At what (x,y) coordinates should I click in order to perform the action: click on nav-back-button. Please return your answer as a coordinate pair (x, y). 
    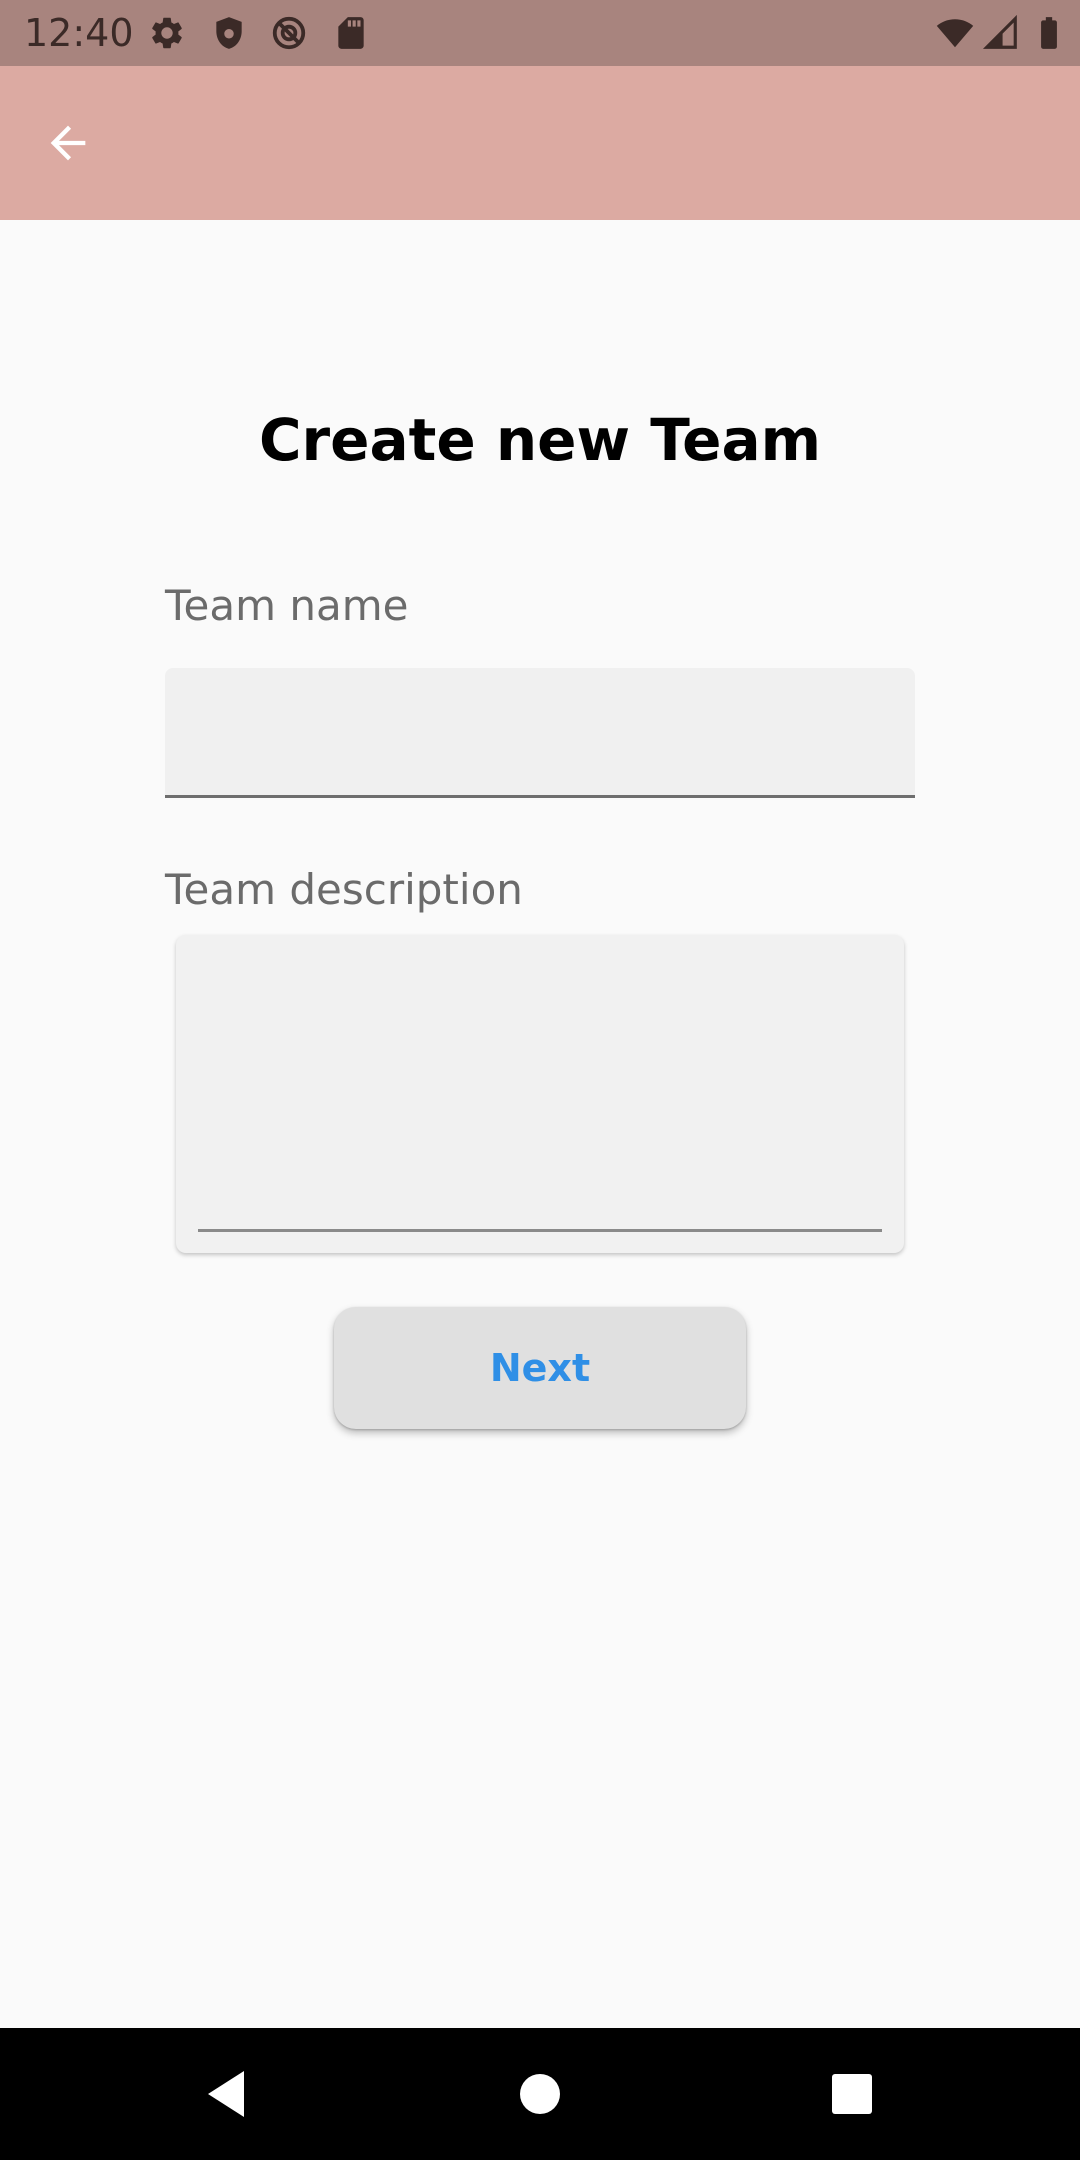
    Looking at the image, I should click on (226, 2094).